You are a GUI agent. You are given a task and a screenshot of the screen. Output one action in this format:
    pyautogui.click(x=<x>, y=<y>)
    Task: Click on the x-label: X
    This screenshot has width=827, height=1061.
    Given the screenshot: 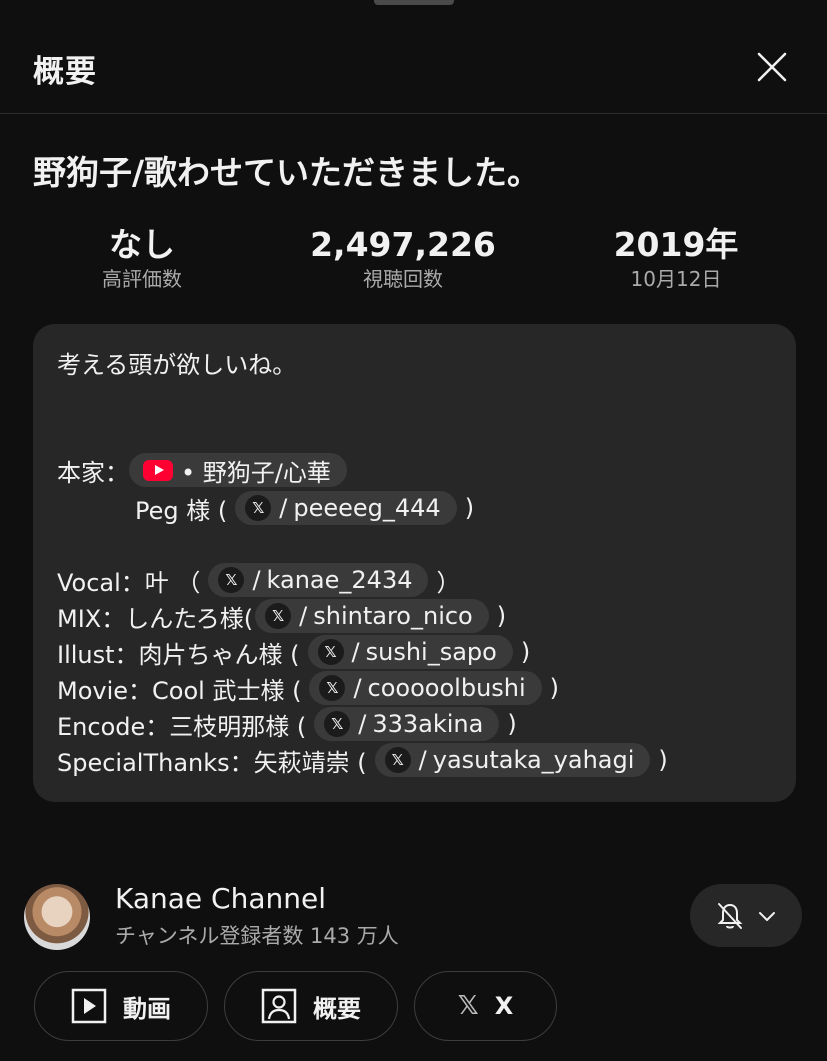 What is the action you would take?
    pyautogui.click(x=504, y=1006)
    